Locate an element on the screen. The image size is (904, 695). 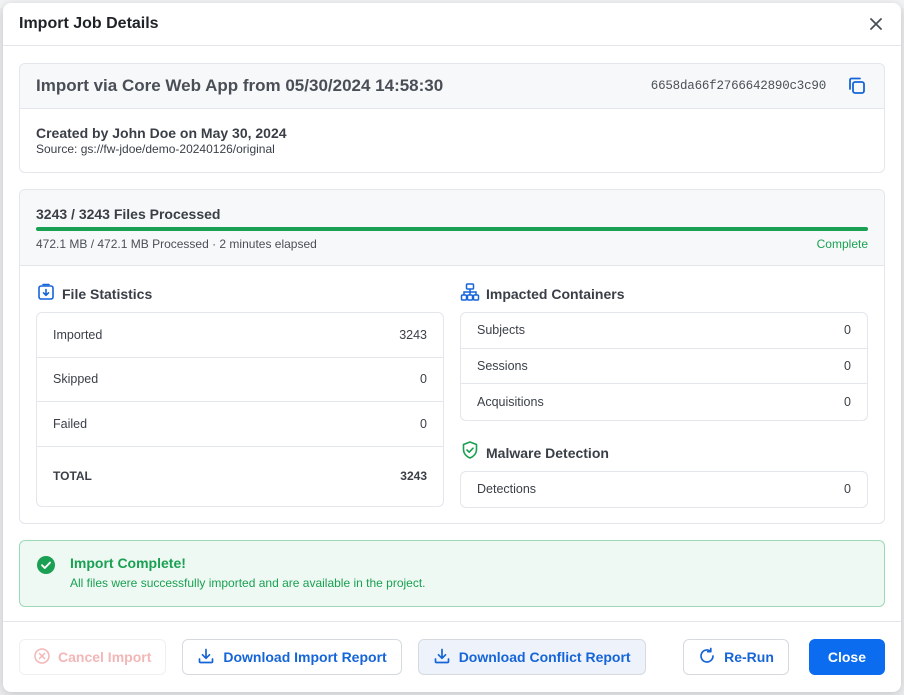
stat-row-total: TOTAL 3243 is located at coordinates (240, 476).